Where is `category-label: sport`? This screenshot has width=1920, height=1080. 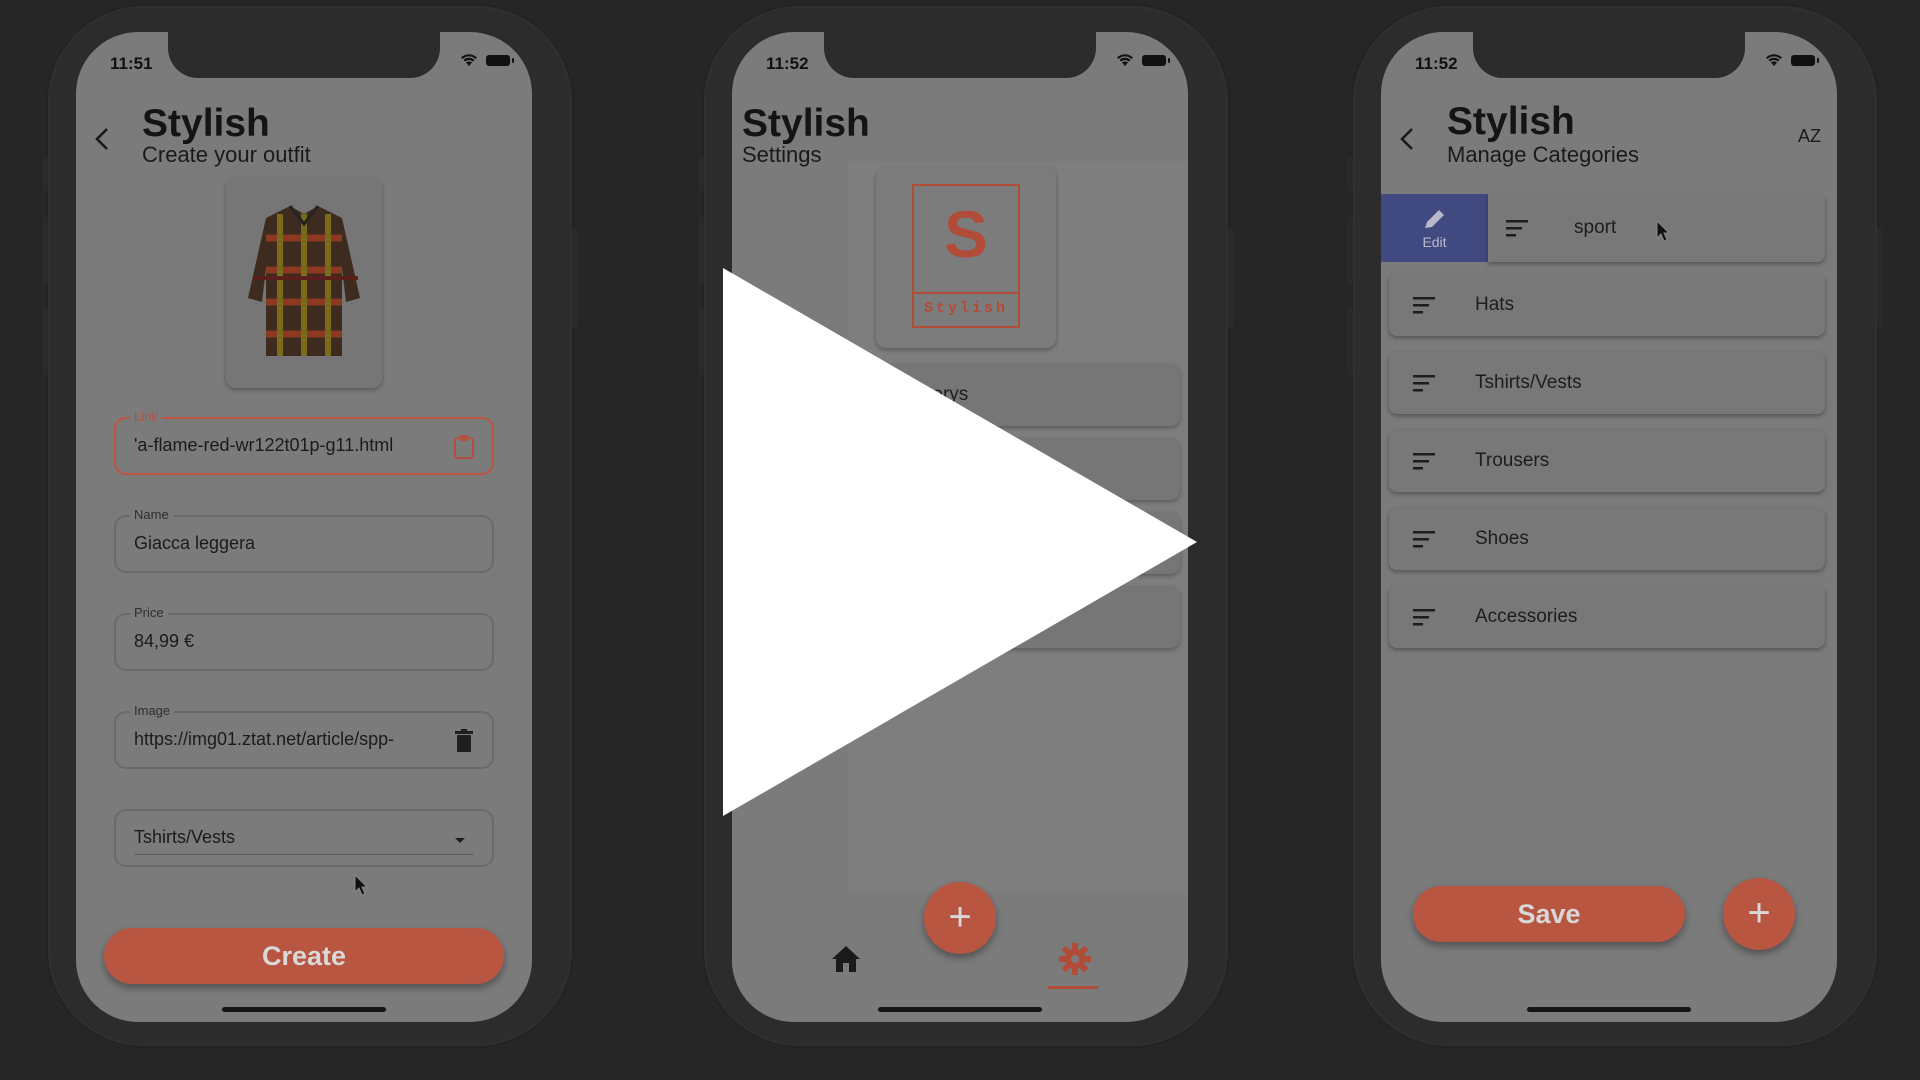
category-label: sport is located at coordinates (1595, 227).